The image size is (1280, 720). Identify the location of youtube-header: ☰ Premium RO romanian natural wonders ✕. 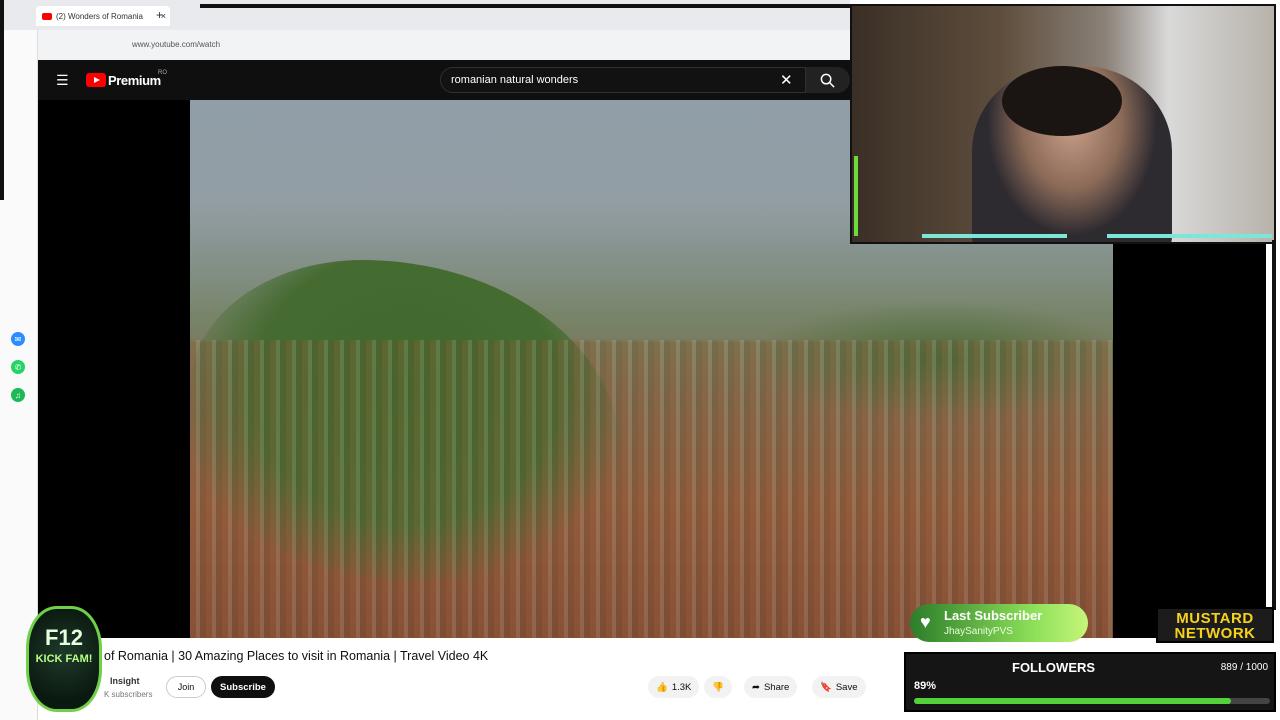
(444, 80).